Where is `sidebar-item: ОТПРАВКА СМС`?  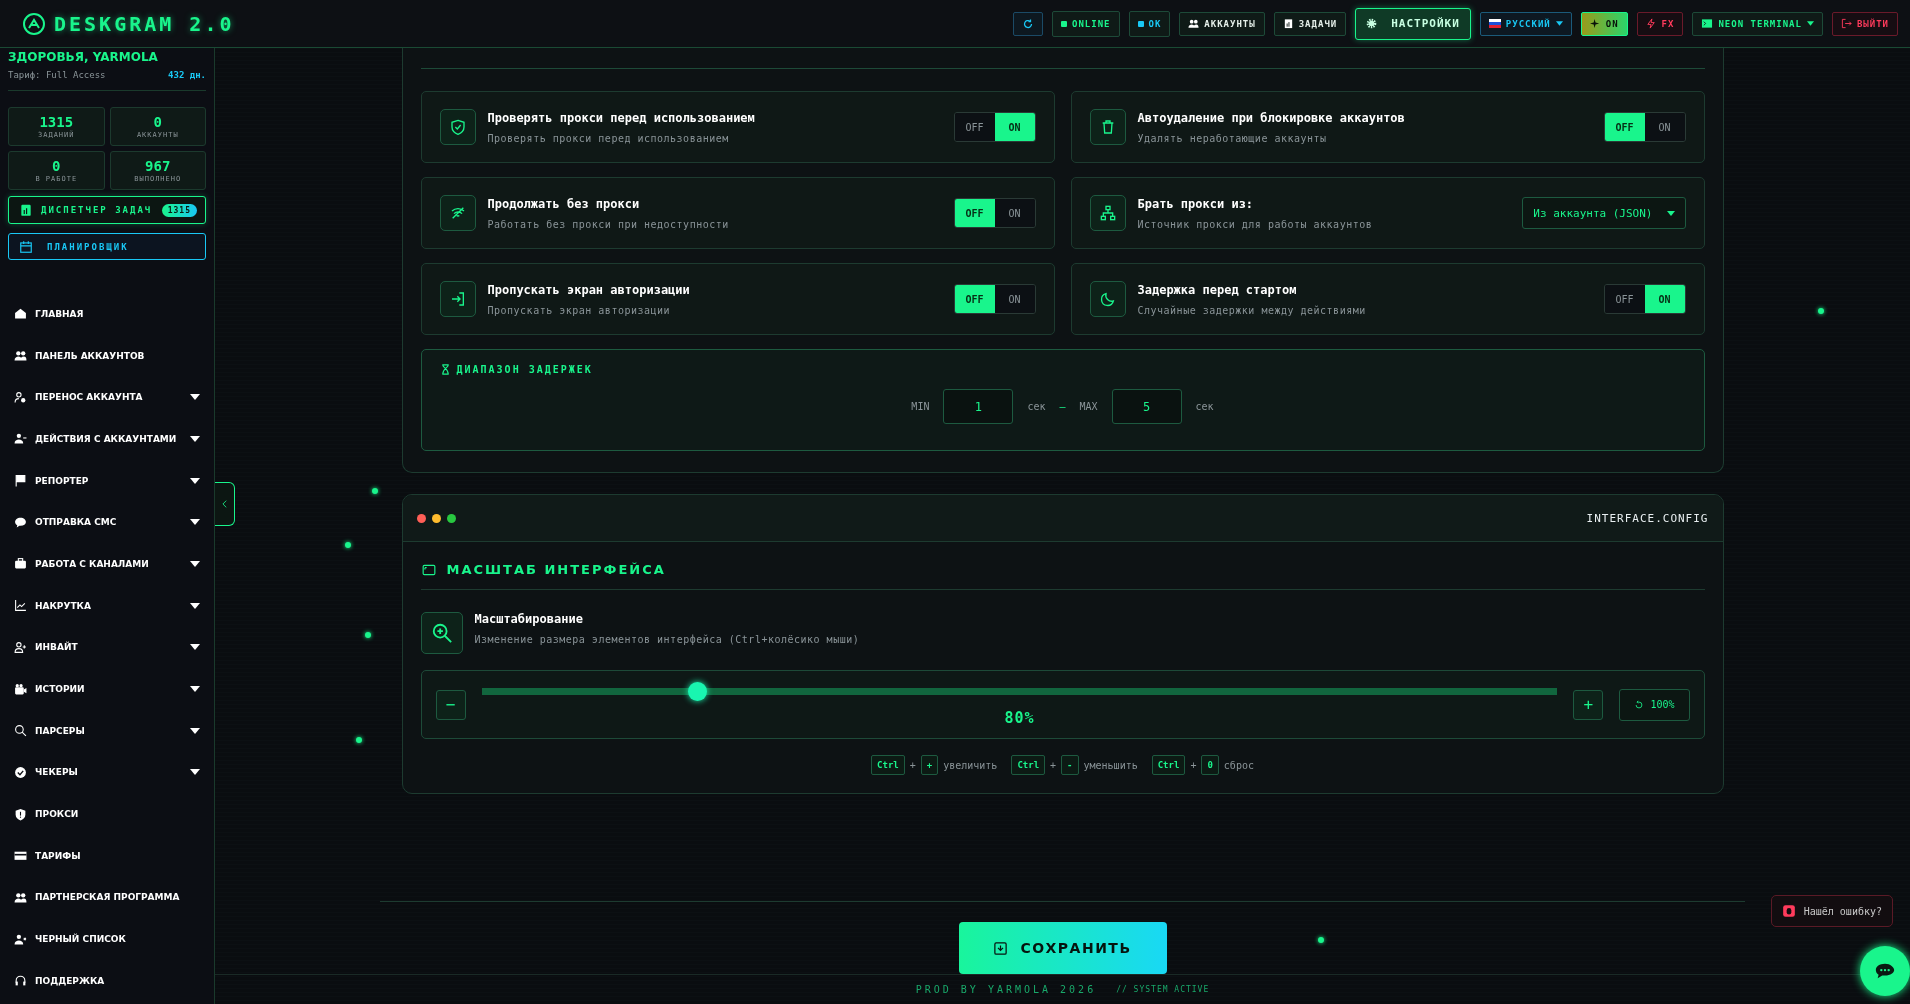
sidebar-item: ОТПРАВКА СМС is located at coordinates (107, 522).